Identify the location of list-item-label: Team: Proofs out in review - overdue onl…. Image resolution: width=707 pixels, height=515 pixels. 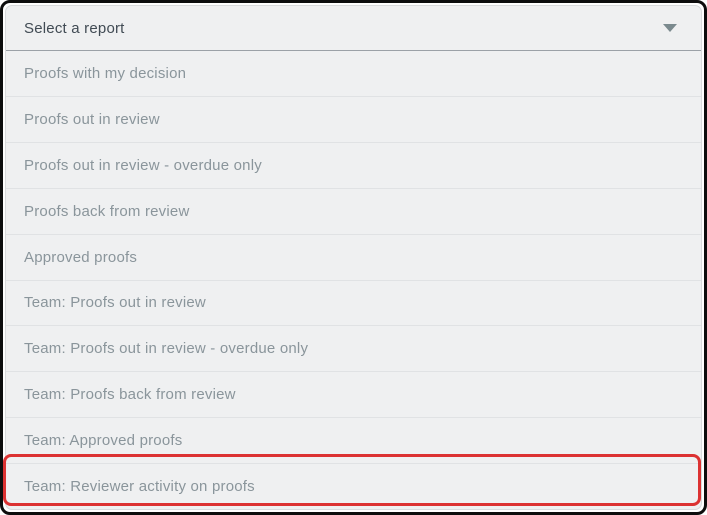
(166, 349).